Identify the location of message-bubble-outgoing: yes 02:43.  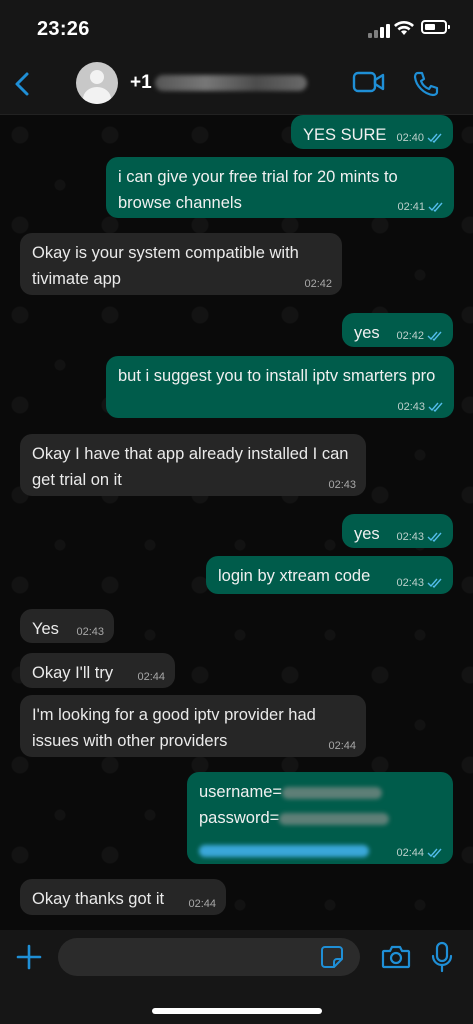
(397, 531).